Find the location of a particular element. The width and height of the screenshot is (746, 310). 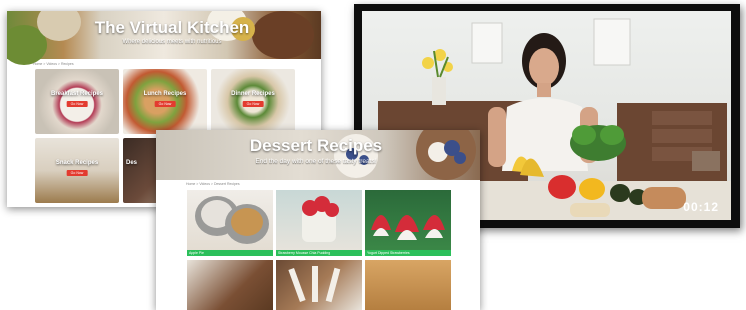

strawberry-mousse-card: Strawberry Mousse Chia Pudding is located at coordinates (319, 223).